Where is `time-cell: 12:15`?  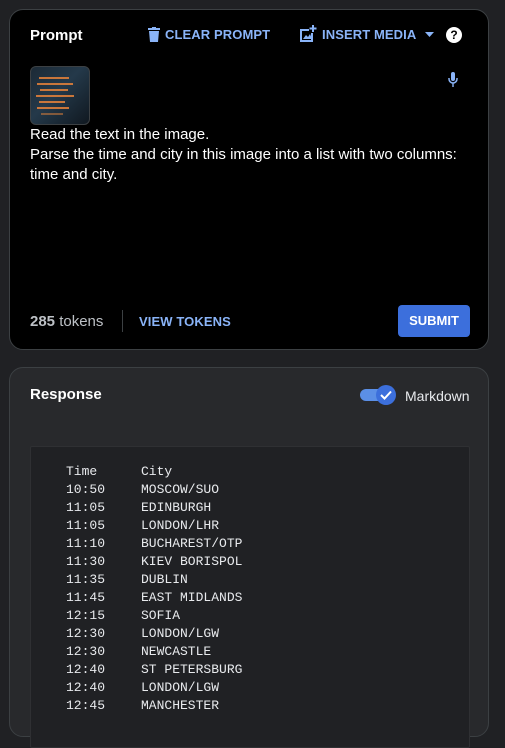 time-cell: 12:15 is located at coordinates (86, 615).